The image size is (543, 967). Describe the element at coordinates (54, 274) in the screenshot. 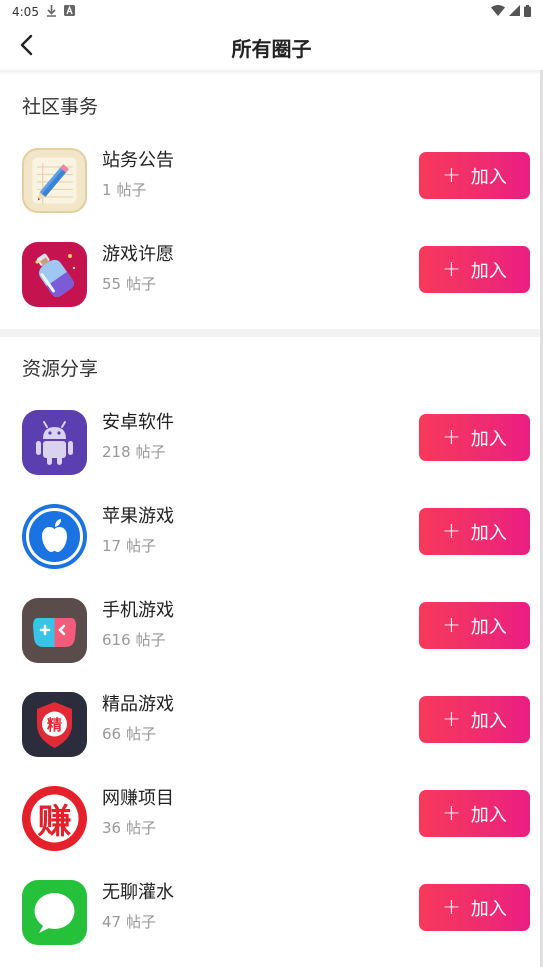

I see `wish-bottle-icon` at that location.